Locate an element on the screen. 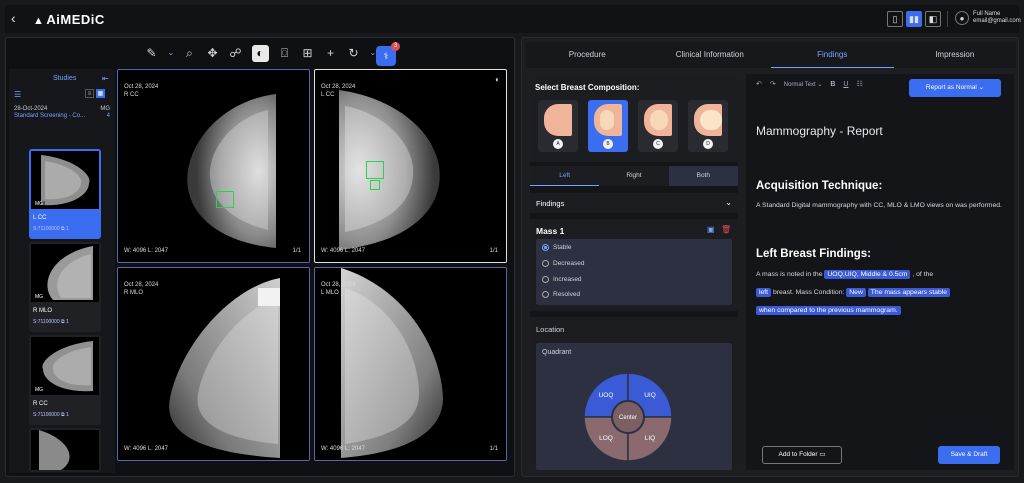 This screenshot has height=483, width=1024. layout-split-icon: ◧ is located at coordinates (933, 19).